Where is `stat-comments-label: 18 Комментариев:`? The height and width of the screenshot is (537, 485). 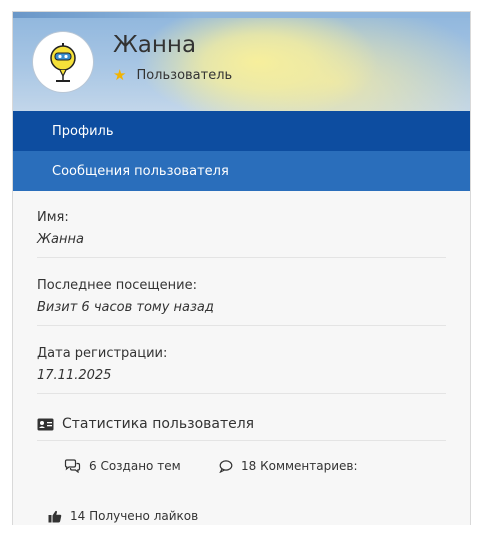 stat-comments-label: 18 Комментариев: is located at coordinates (299, 466).